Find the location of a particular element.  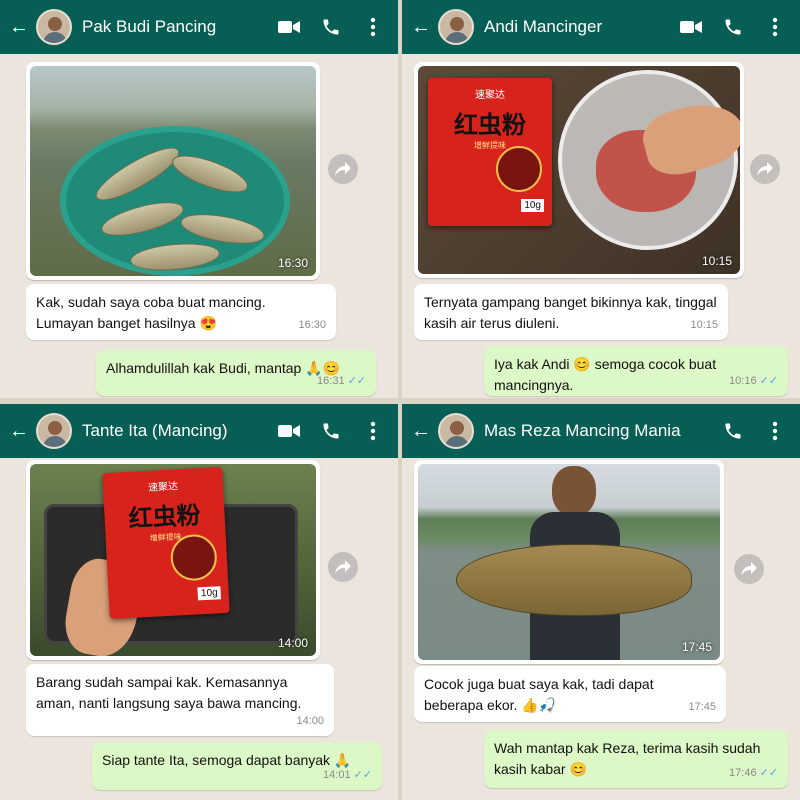

photo-timestamp: 10:15 is located at coordinates (716, 261).